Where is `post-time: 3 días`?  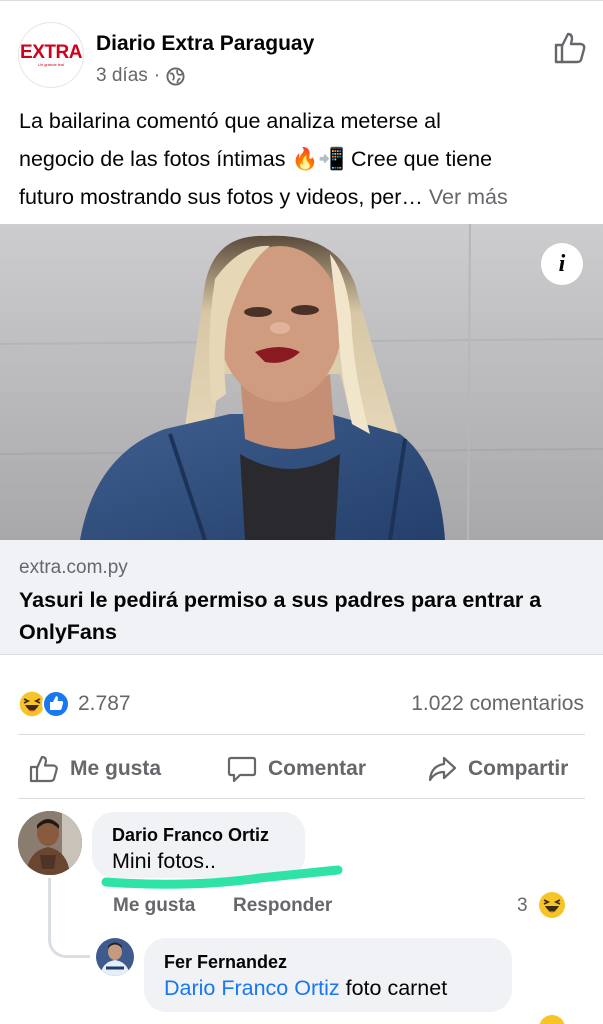 post-time: 3 días is located at coordinates (122, 76).